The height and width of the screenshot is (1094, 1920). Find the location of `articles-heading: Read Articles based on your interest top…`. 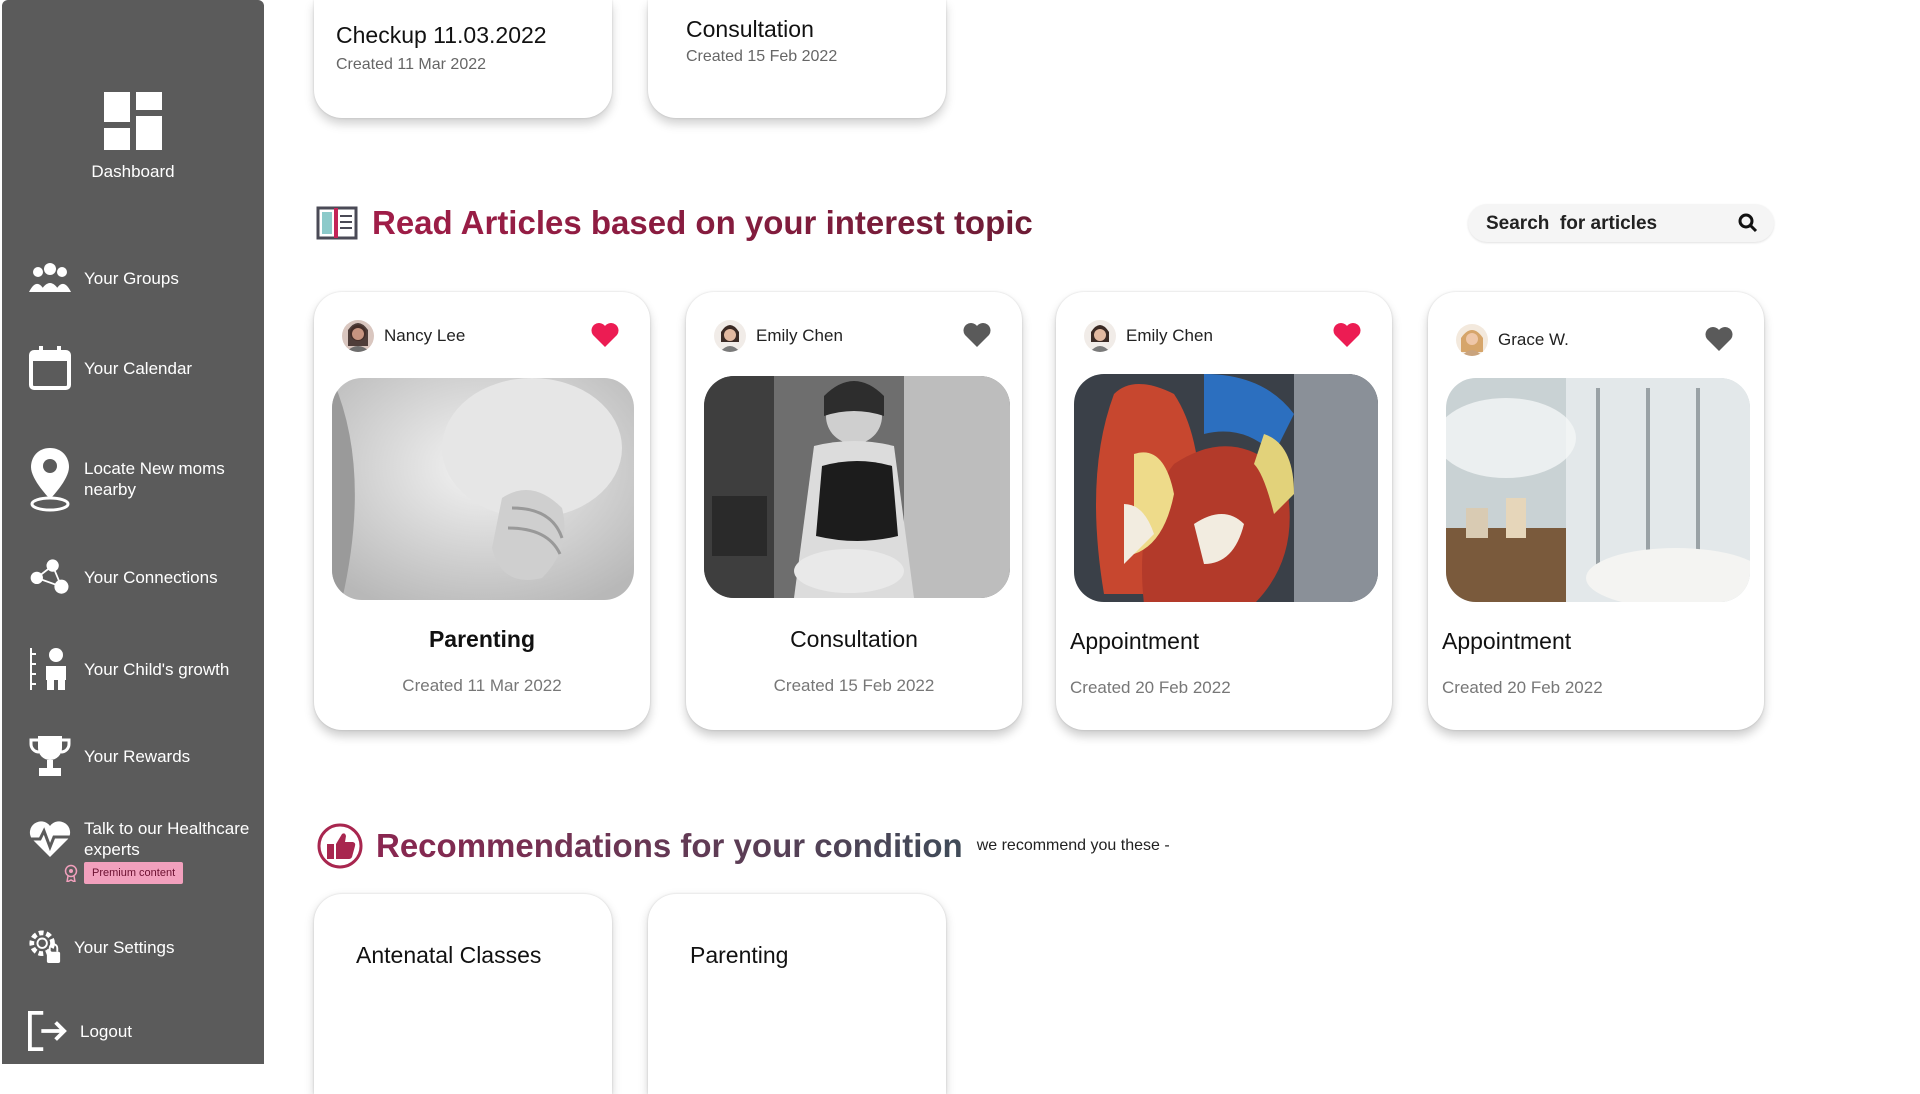

articles-heading: Read Articles based on your interest top… is located at coordinates (674, 223).